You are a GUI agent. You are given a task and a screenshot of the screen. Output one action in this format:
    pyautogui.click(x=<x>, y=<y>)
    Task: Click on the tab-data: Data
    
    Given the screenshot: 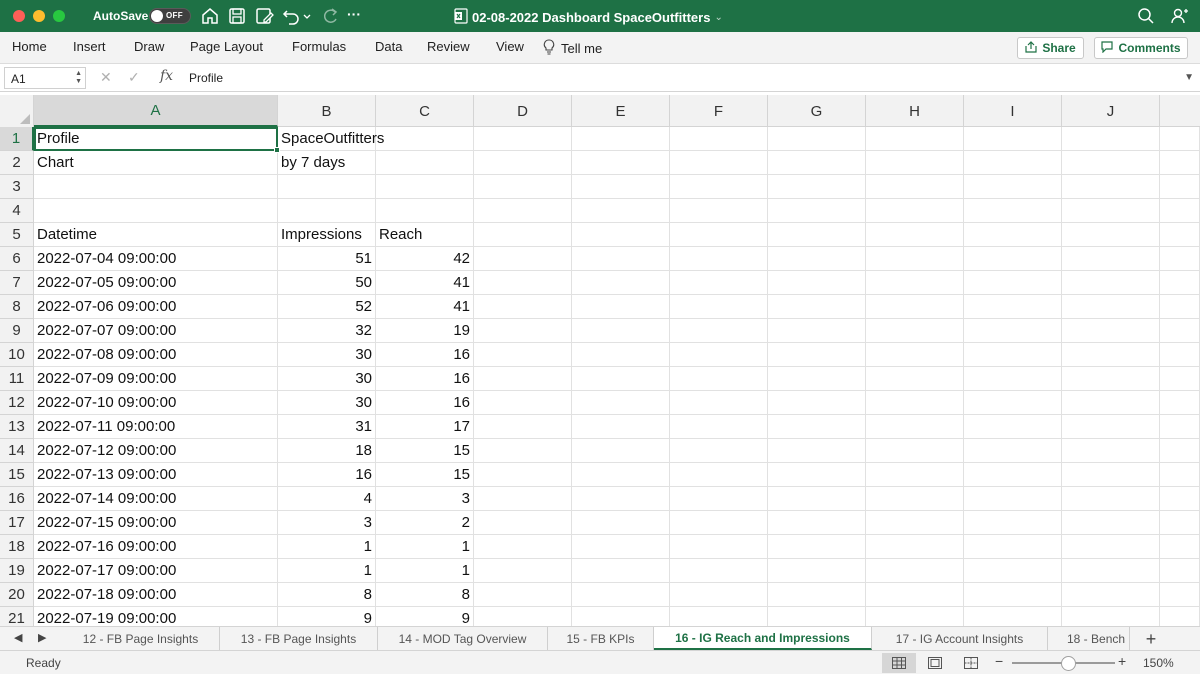 What is the action you would take?
    pyautogui.click(x=388, y=46)
    